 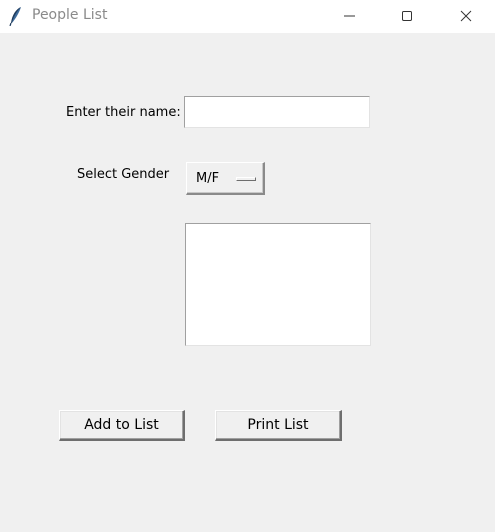 What do you see at coordinates (247, 16) in the screenshot?
I see `title-bar: People List` at bounding box center [247, 16].